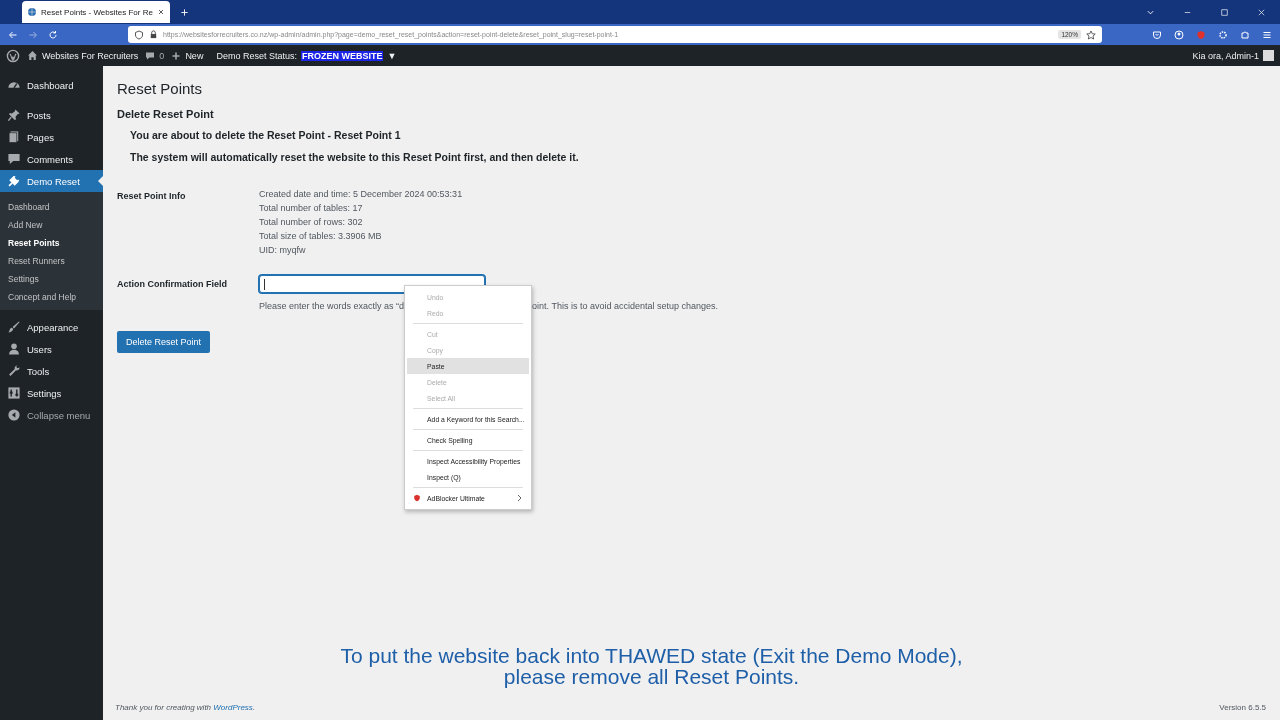  Describe the element at coordinates (361, 194) in the screenshot. I see `info-line: Created date and time: 5 December 2024 00:53:31` at that location.